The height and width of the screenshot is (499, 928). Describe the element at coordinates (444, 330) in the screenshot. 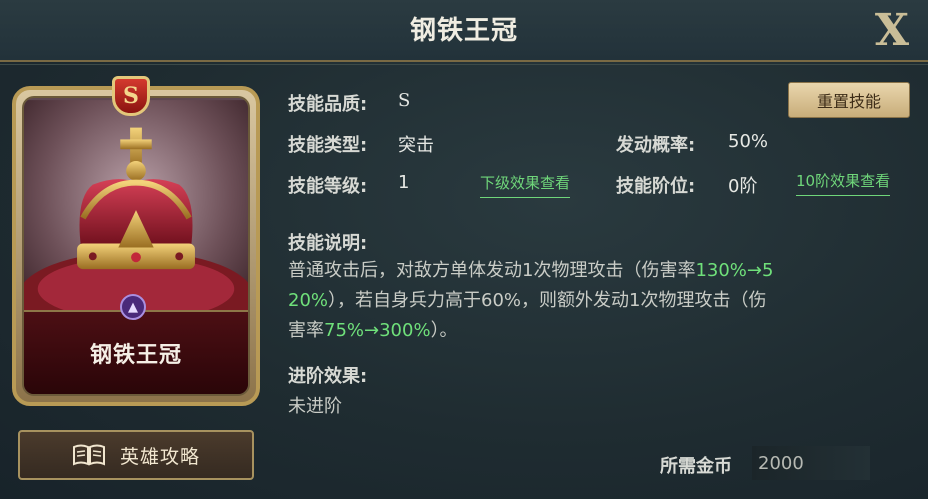

I see `description-text-3b: ）。` at that location.